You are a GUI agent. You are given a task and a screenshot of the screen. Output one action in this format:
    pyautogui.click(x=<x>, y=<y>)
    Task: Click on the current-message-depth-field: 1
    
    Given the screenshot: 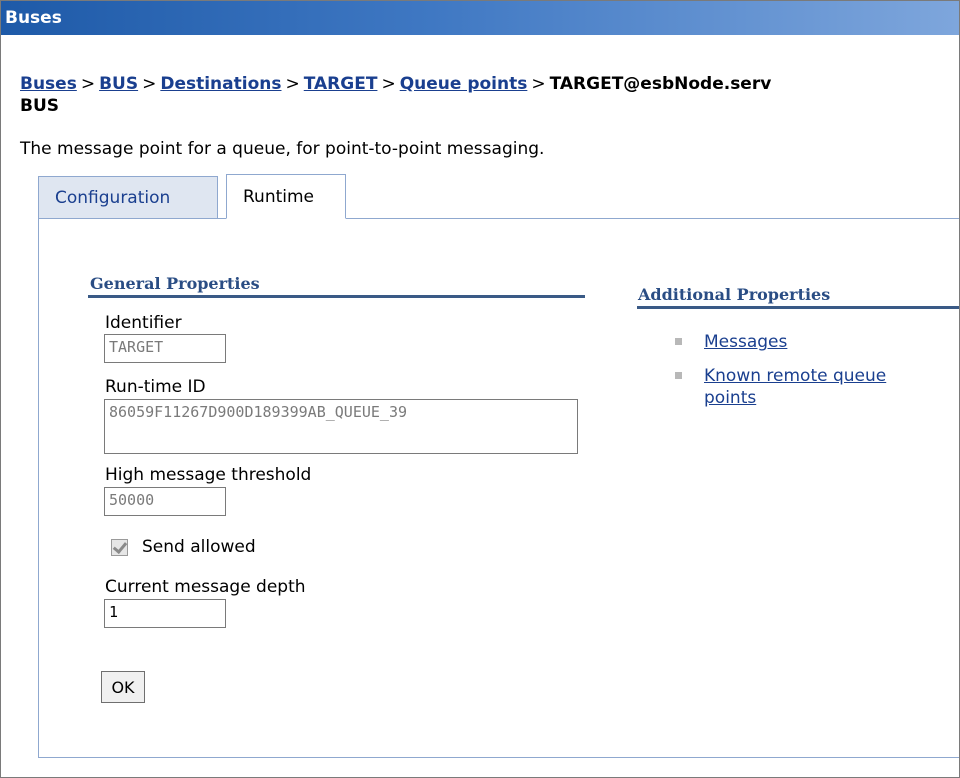 What is the action you would take?
    pyautogui.click(x=165, y=613)
    